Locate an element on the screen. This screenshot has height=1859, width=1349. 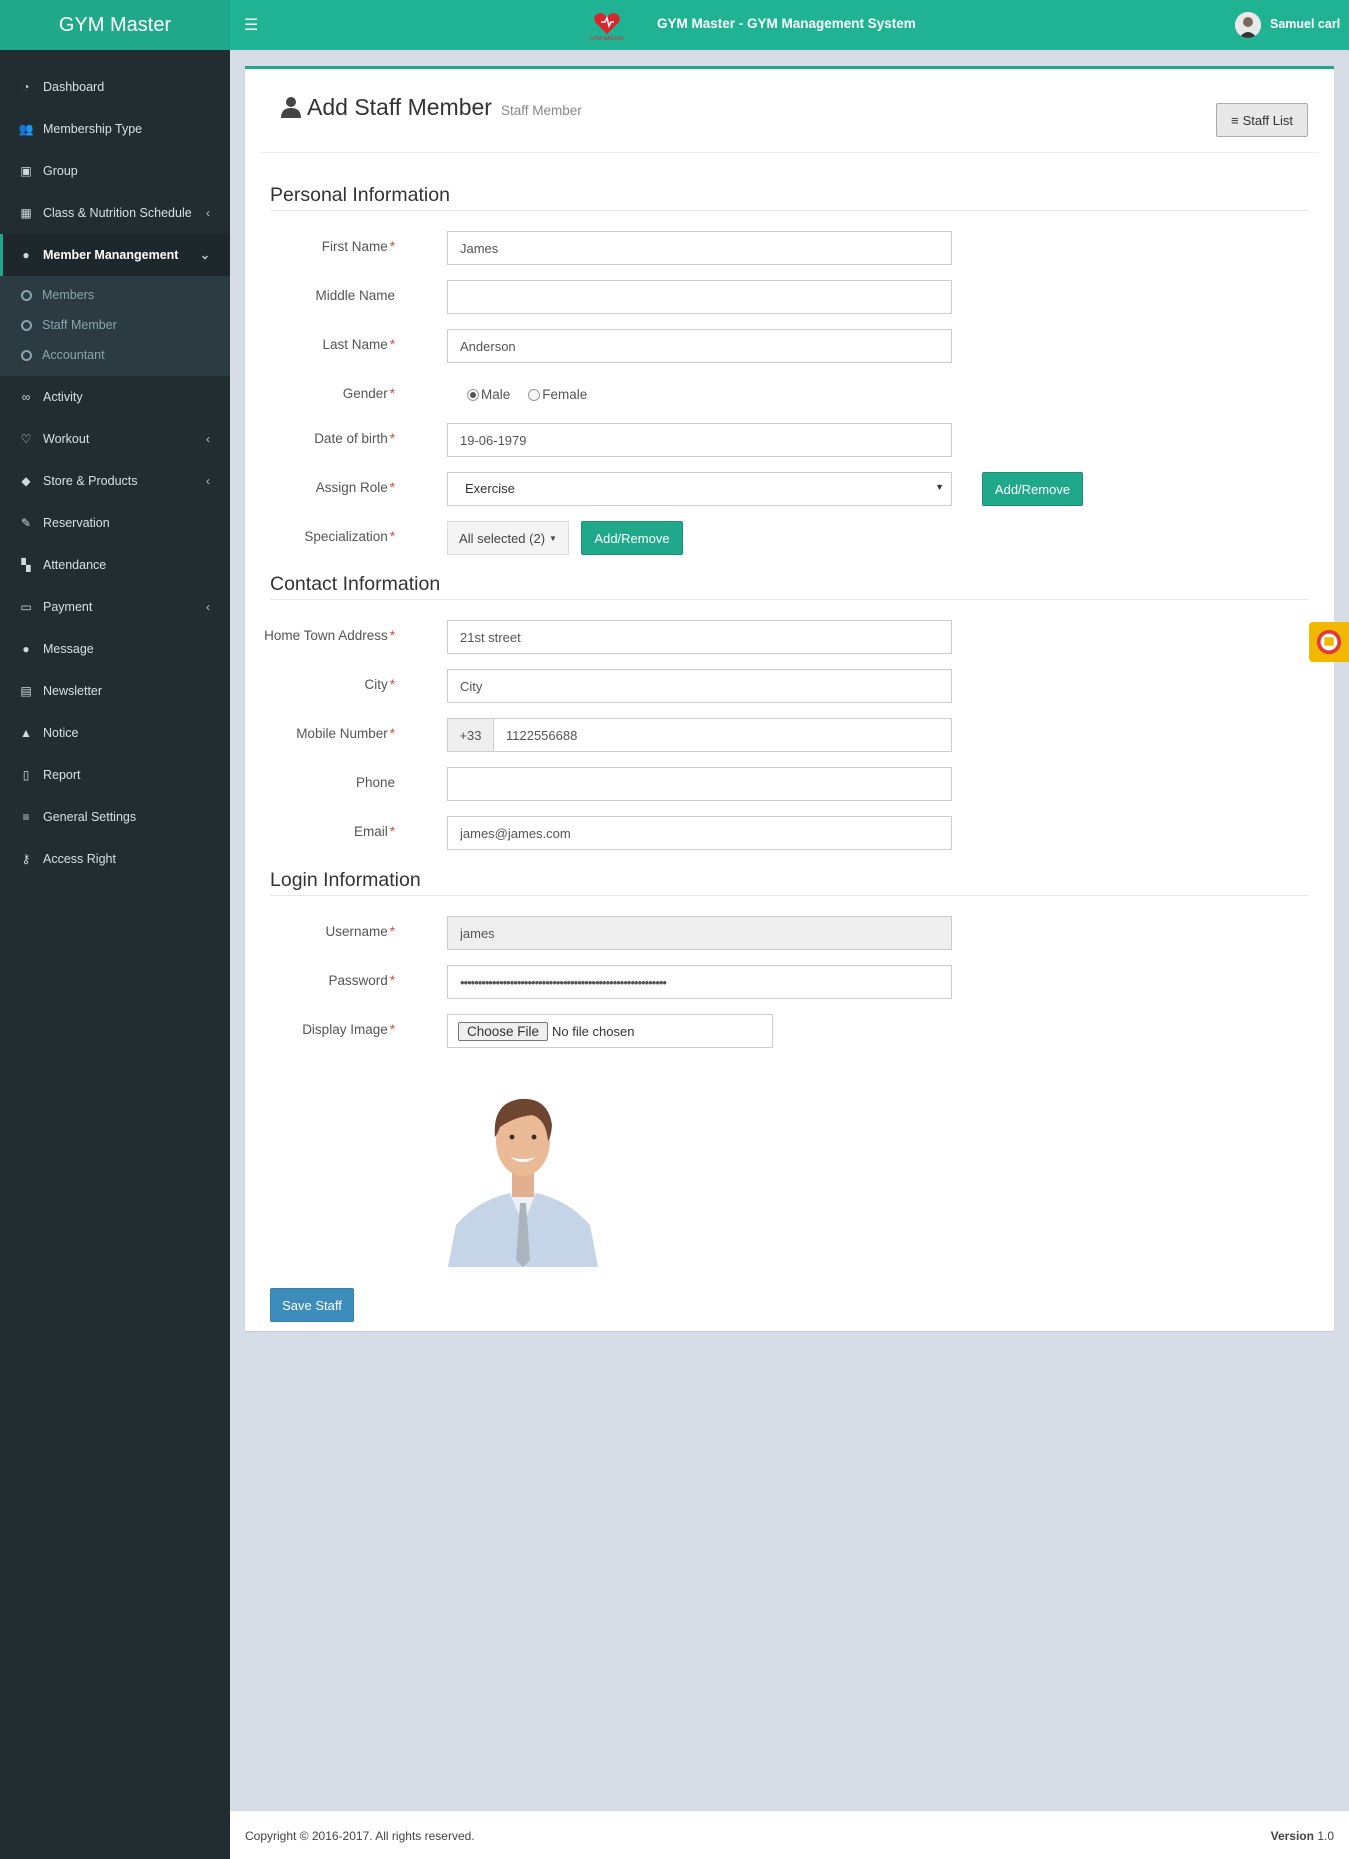
last-name-input is located at coordinates (699, 346).